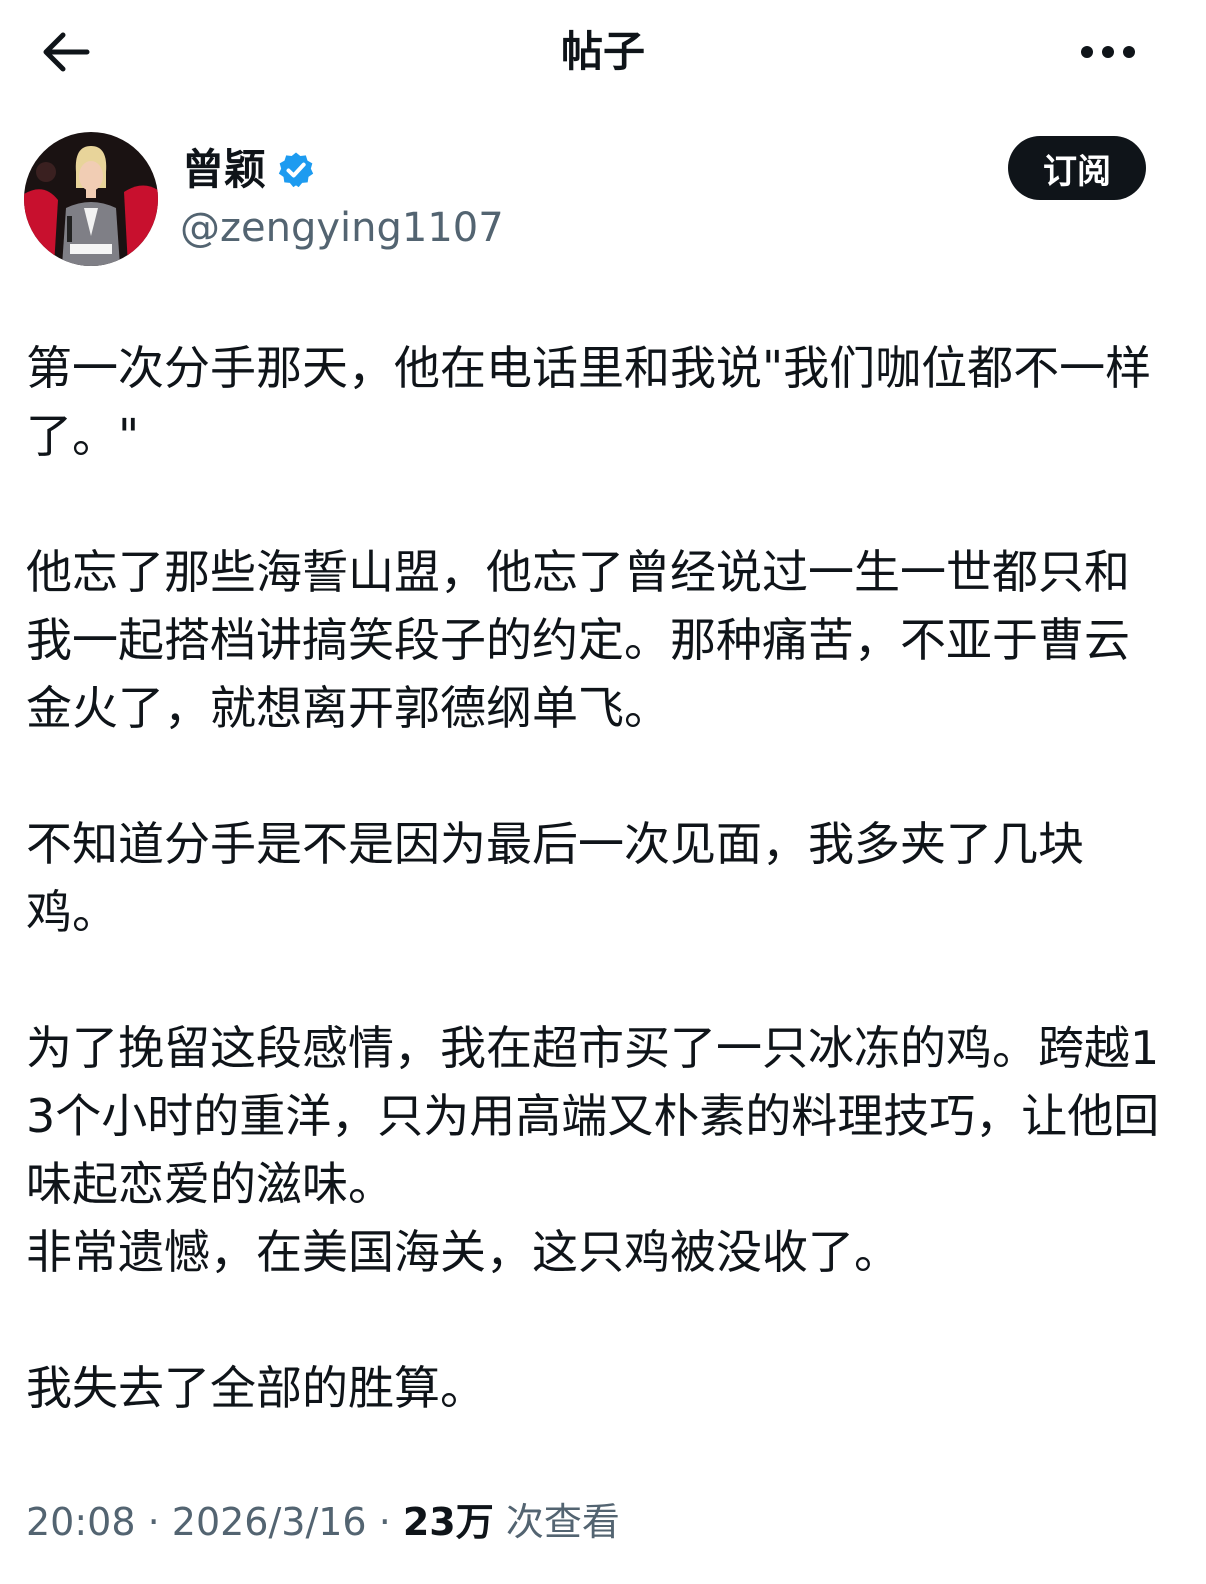 This screenshot has height=1584, width=1206. I want to click on more-horizontal-icon, so click(1108, 52).